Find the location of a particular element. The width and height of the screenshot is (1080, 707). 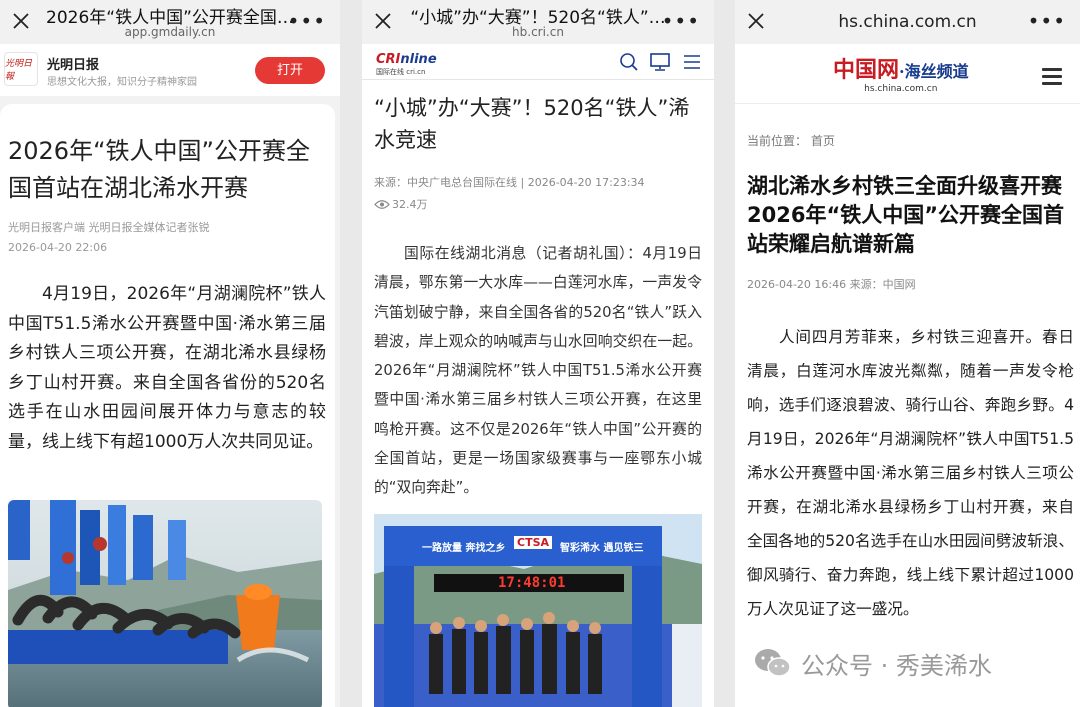

china-com-logo: 中国网·海丝频道 hs.china.com.cn is located at coordinates (901, 73).